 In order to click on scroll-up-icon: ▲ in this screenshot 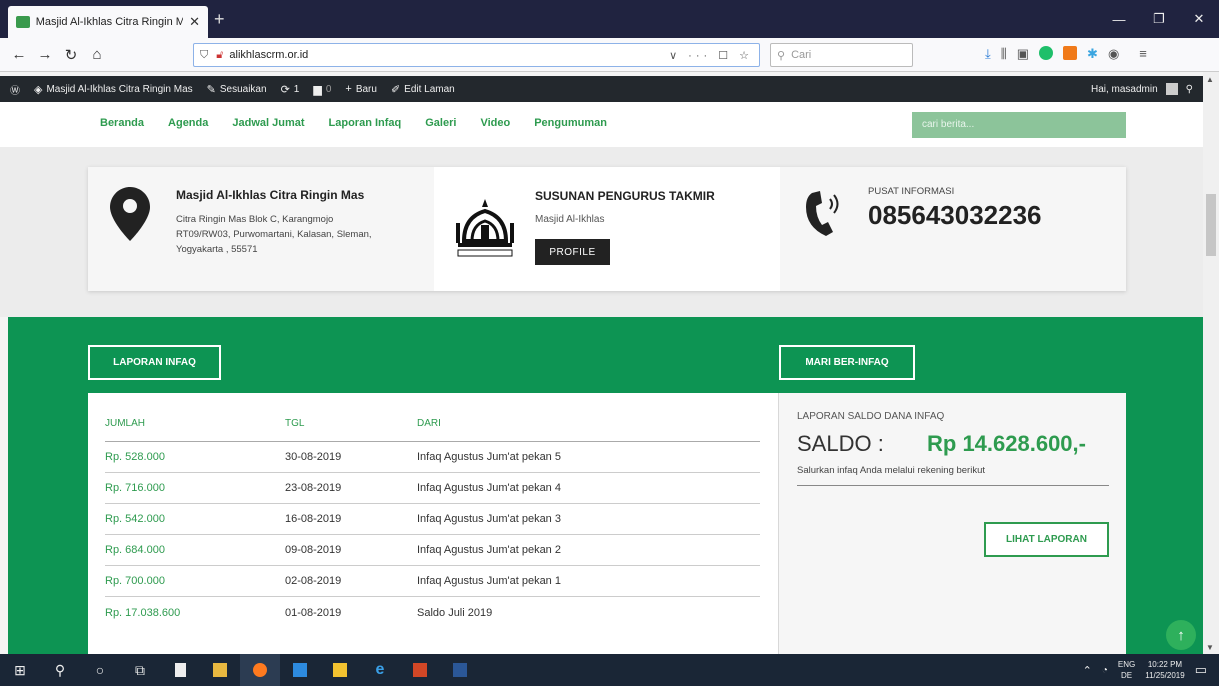, I will do `click(1210, 79)`.